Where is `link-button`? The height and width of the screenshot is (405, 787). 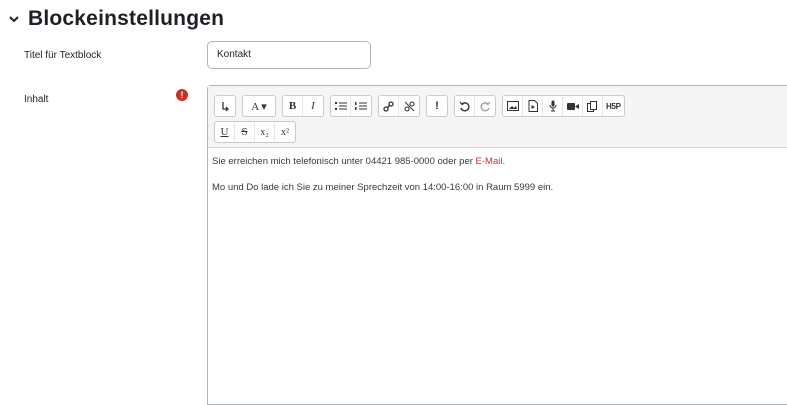 link-button is located at coordinates (389, 106).